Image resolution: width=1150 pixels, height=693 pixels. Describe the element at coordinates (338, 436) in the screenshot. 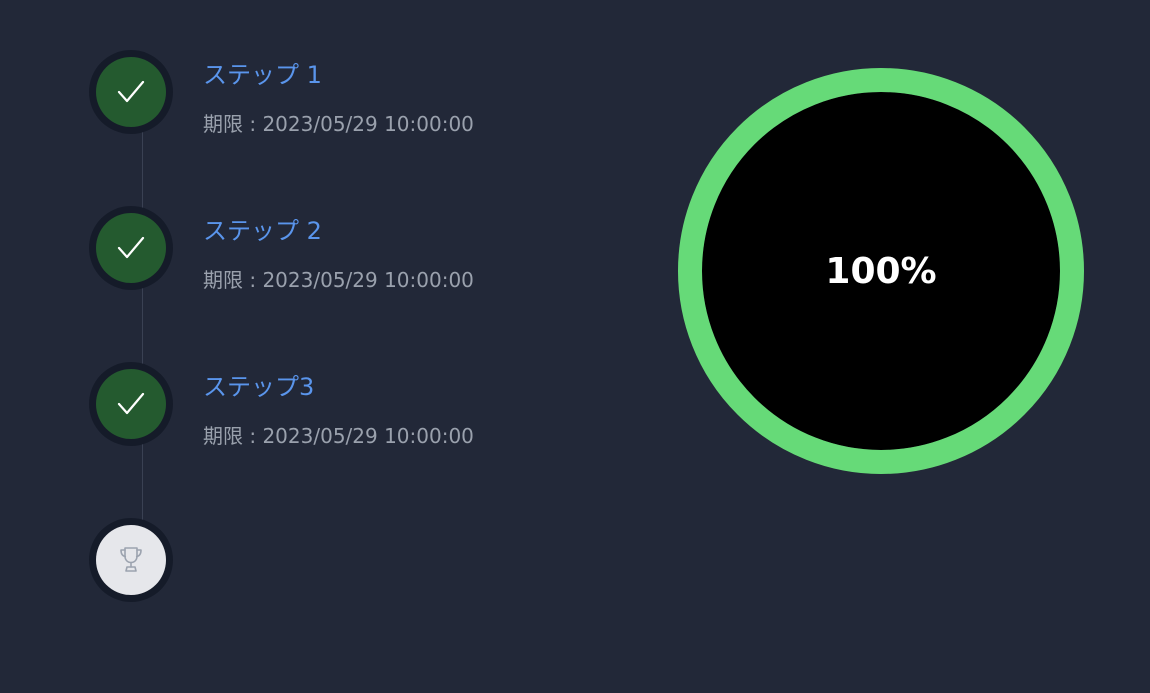

I see `step-3-deadline: 期限 : 2023/05/29 10:00:00` at that location.